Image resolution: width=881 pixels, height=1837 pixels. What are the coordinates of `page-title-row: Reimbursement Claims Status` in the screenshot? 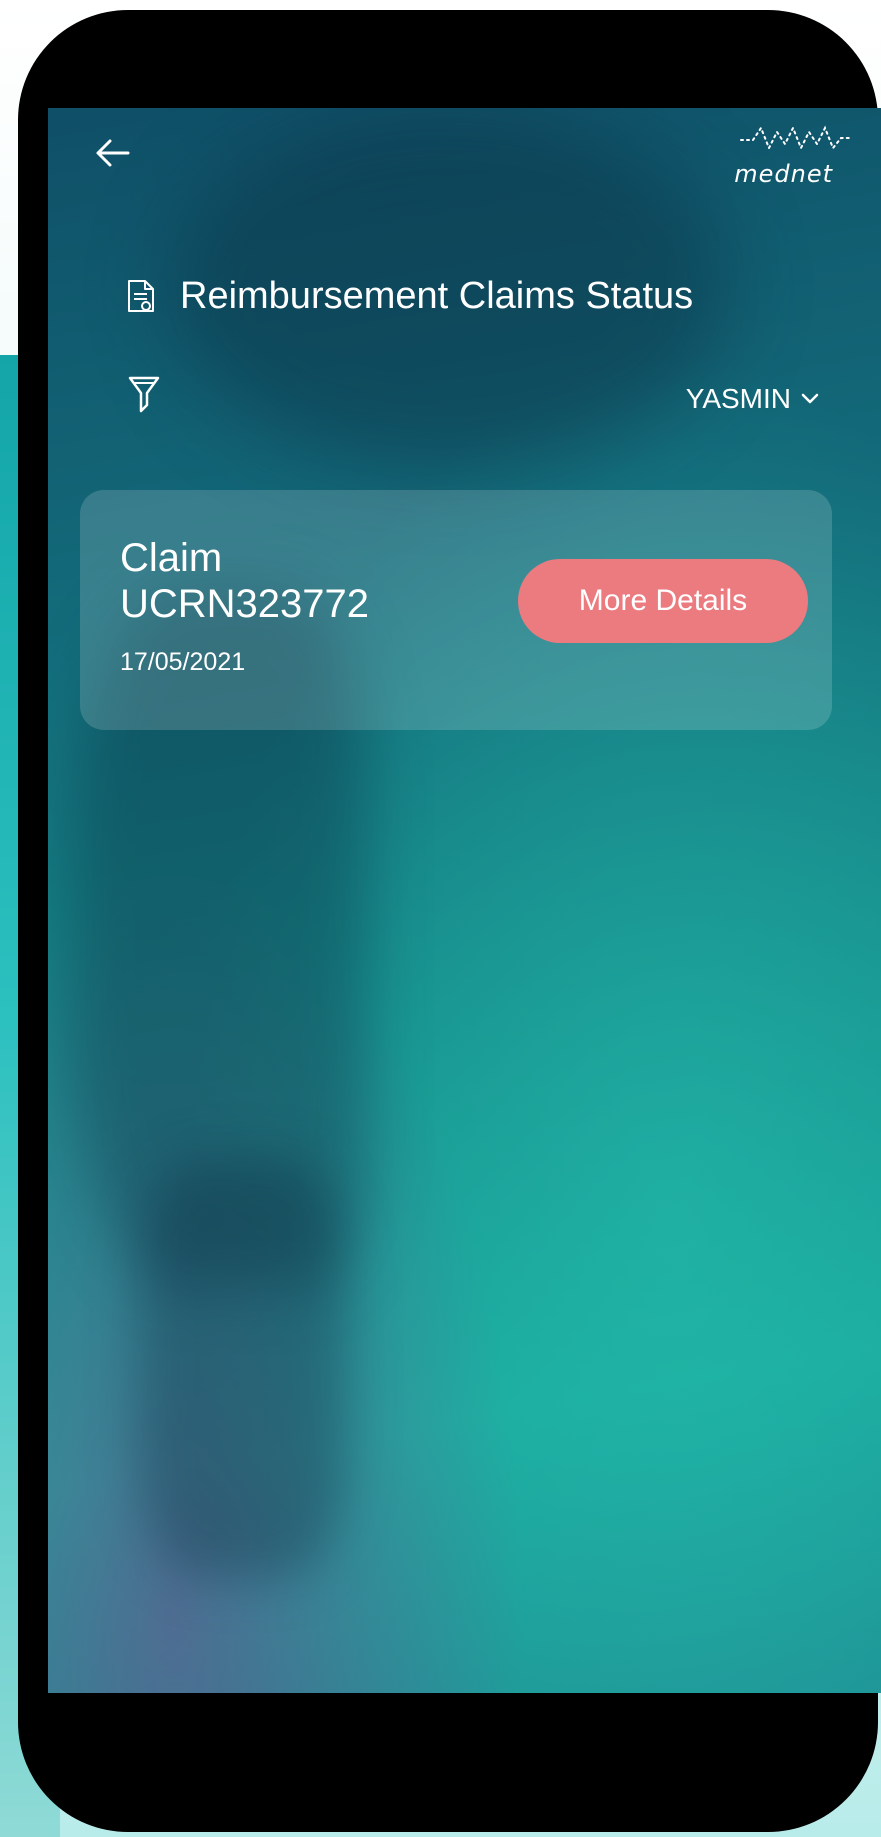 It's located at (409, 296).